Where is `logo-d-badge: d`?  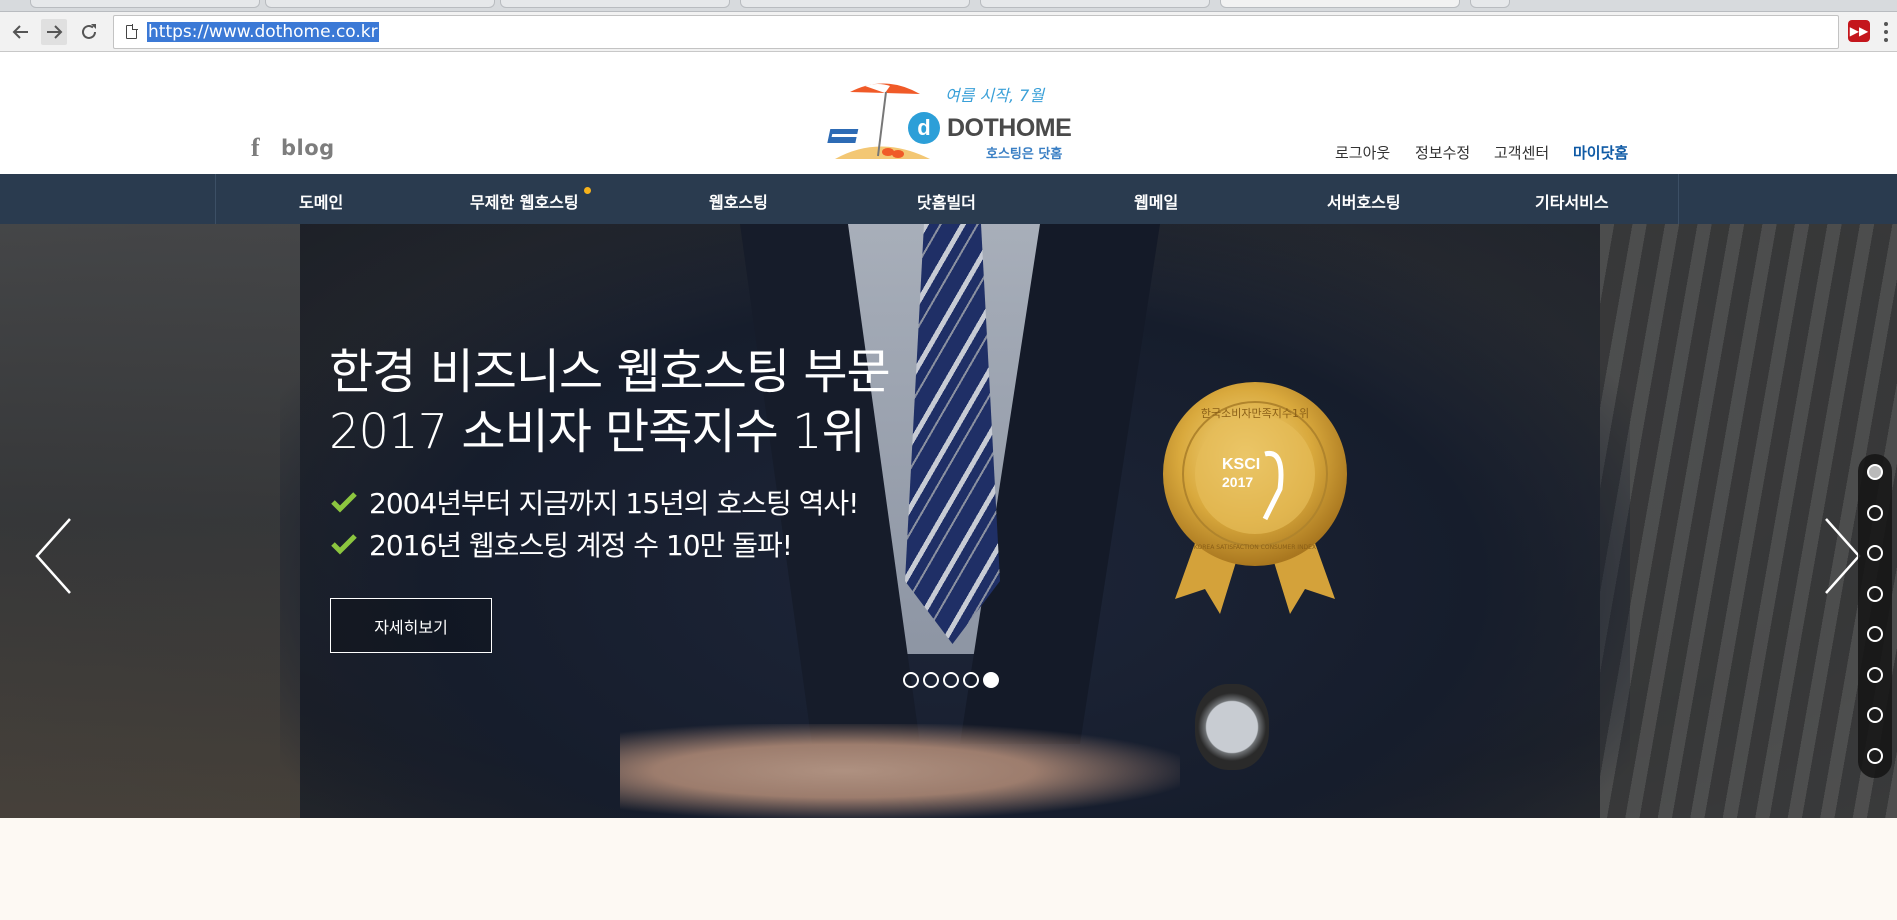
logo-d-badge: d is located at coordinates (924, 128).